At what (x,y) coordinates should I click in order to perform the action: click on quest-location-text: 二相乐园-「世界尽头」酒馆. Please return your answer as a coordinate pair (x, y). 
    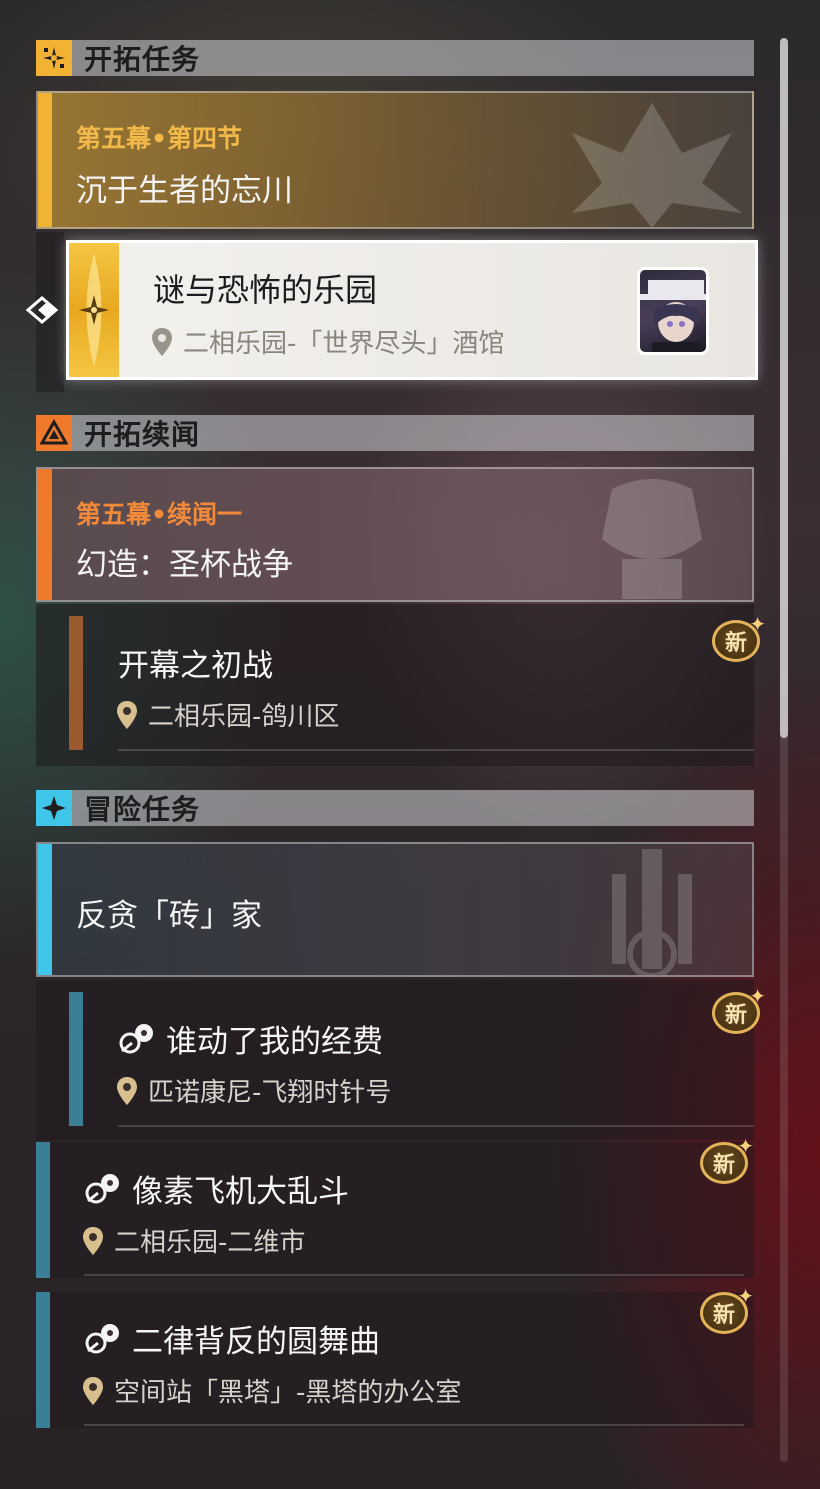
    Looking at the image, I should click on (344, 344).